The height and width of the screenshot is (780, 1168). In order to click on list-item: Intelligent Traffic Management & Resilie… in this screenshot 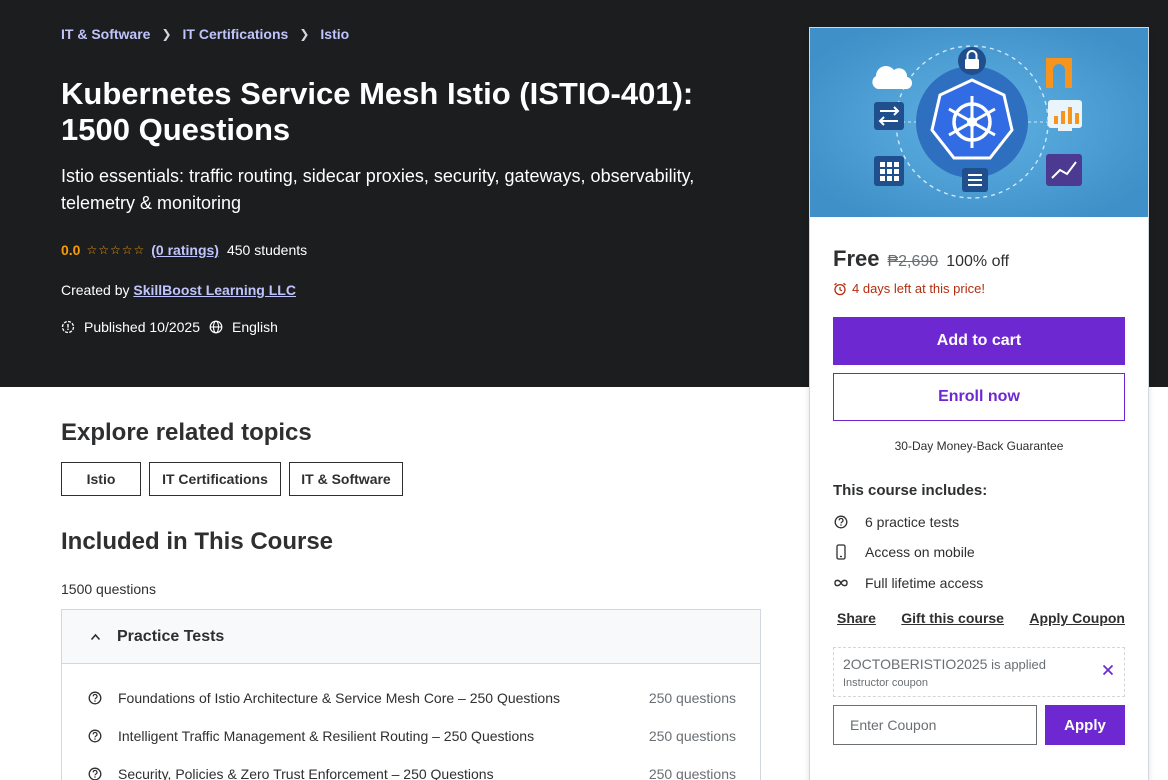, I will do `click(412, 736)`.